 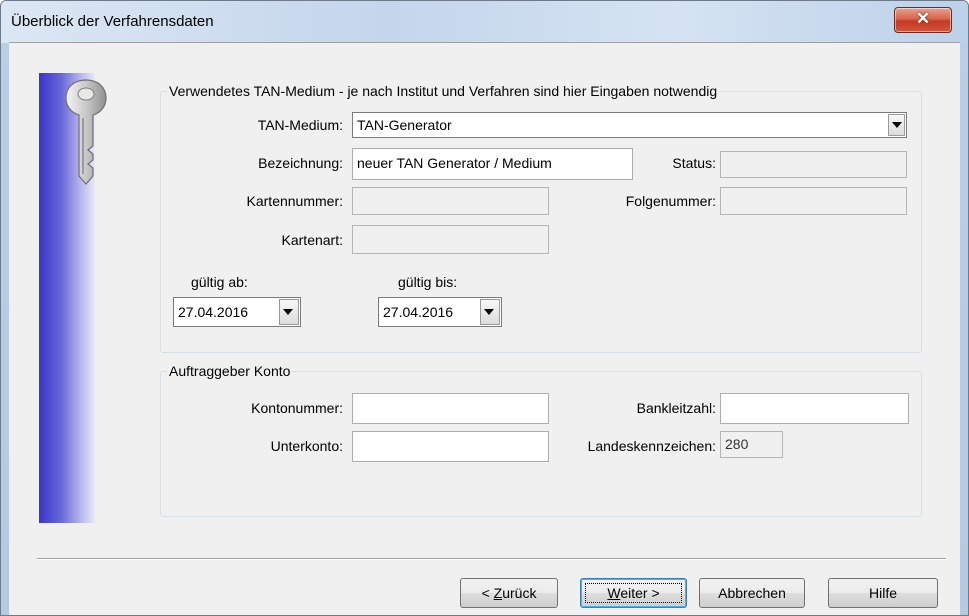 What do you see at coordinates (484, 22) in the screenshot?
I see `title-bar: Überblick der Verfahrensdaten ✕` at bounding box center [484, 22].